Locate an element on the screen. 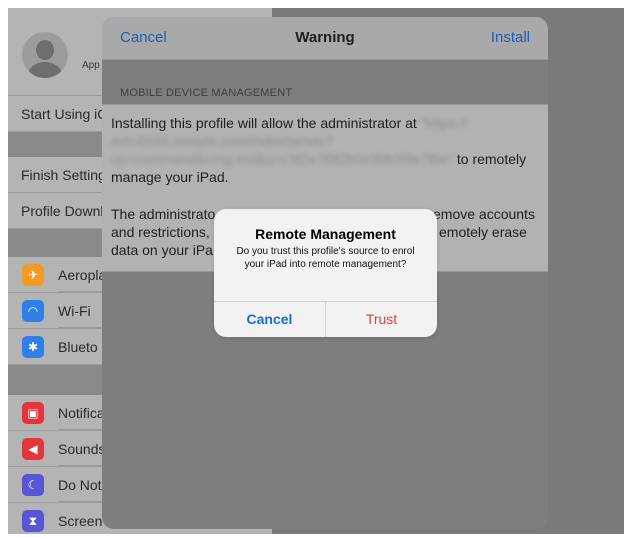 The image size is (632, 537). warning-text: manage your iPad. is located at coordinates (170, 177).